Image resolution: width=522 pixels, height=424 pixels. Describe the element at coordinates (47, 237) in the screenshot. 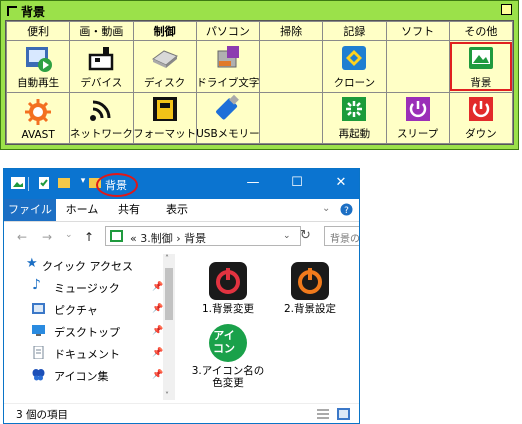

I see `forward-icon: →` at that location.